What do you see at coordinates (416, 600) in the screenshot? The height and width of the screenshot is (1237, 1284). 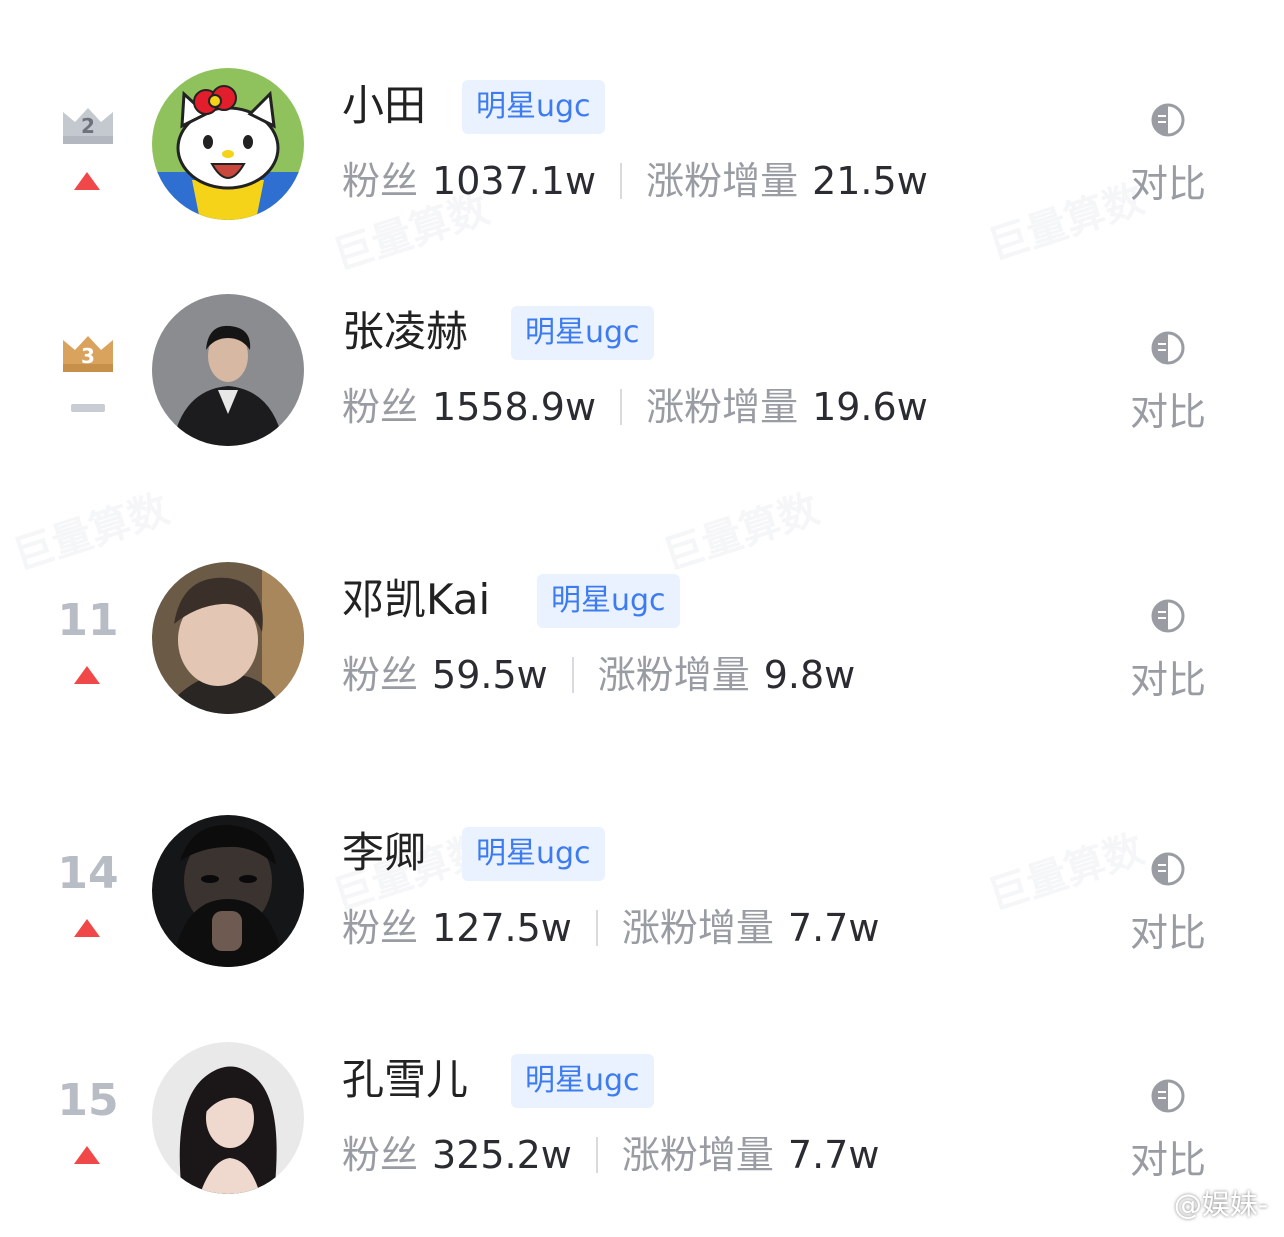 I see `creator-name: 邓凯Kai` at bounding box center [416, 600].